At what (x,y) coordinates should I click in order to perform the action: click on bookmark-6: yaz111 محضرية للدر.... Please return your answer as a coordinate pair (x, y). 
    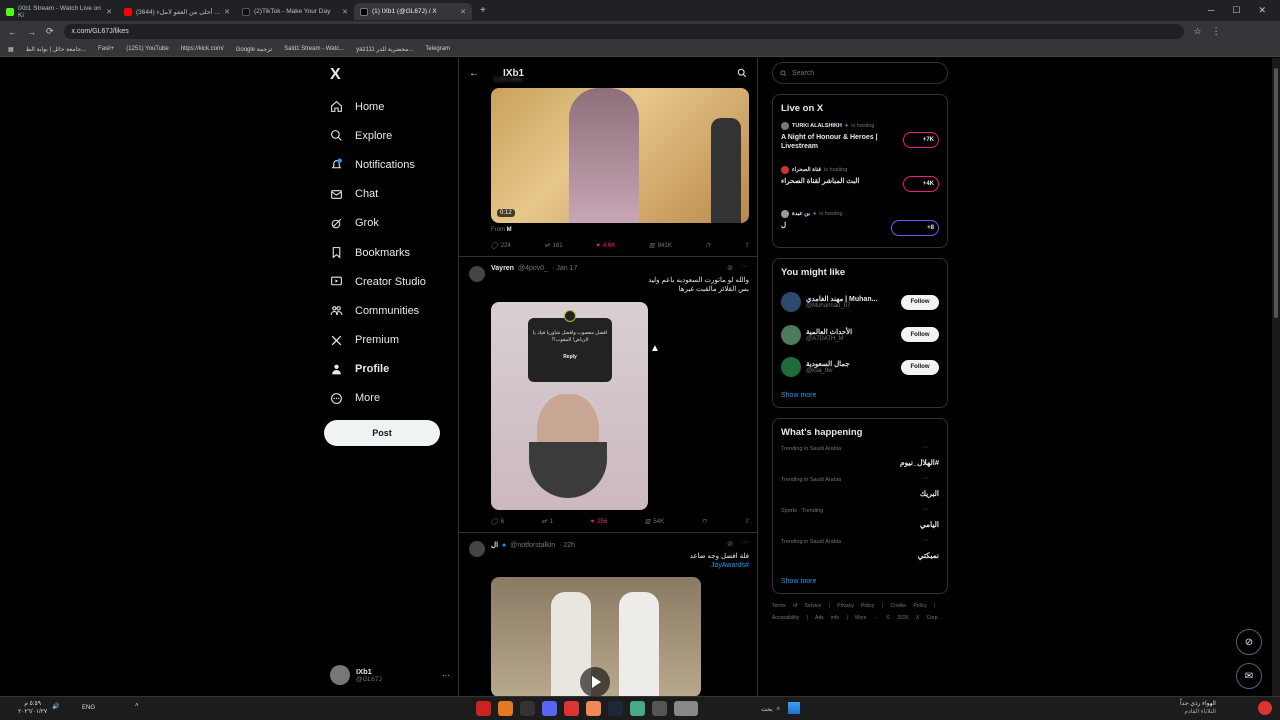
    Looking at the image, I should click on (384, 49).